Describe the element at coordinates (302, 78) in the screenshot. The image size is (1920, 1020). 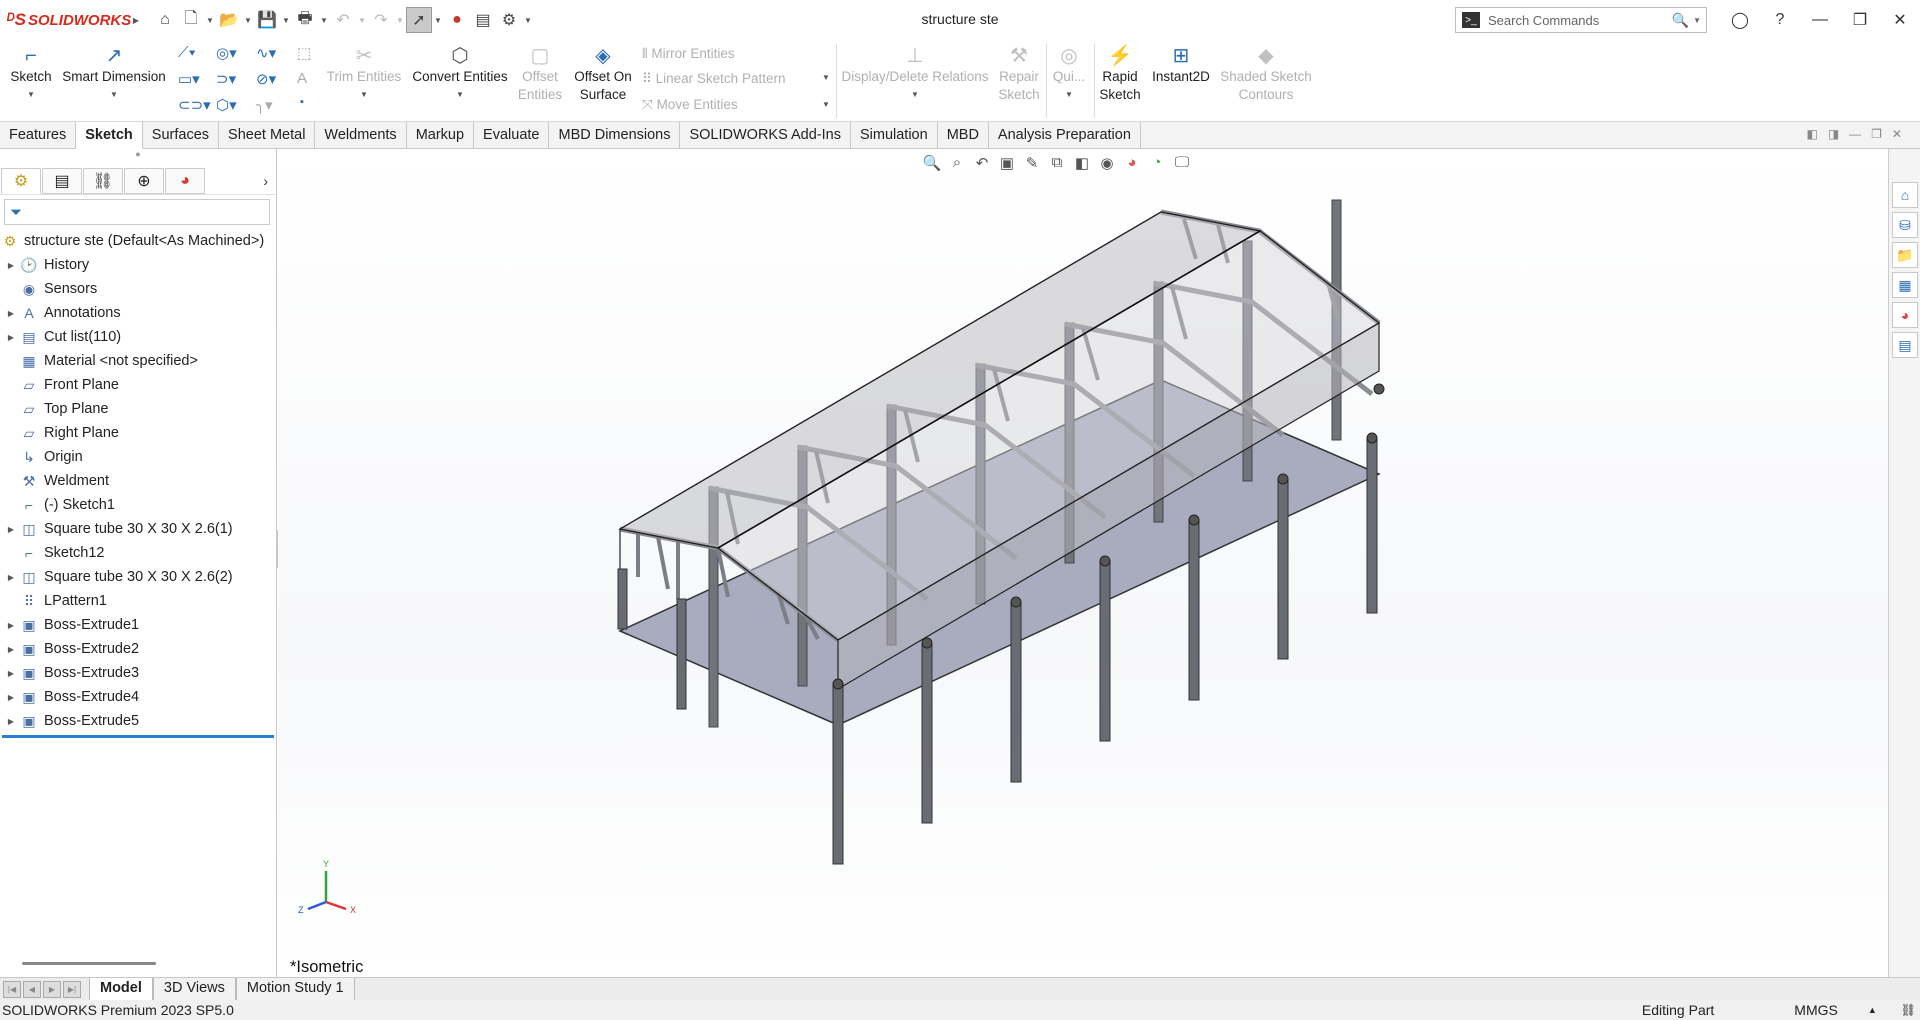
I see `text-icon: A` at that location.